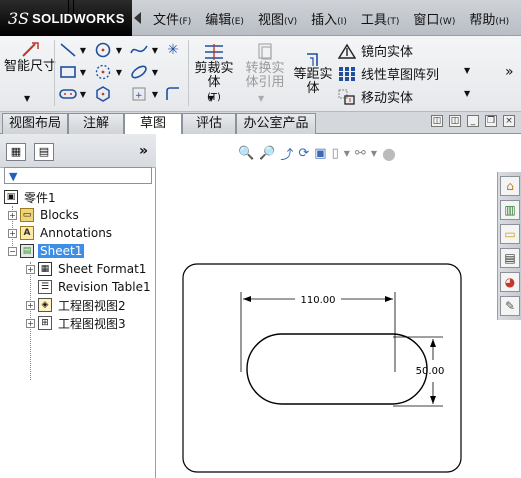 Image resolution: width=521 pixels, height=478 pixels. I want to click on line-dropdown-icon: ▼, so click(83, 50).